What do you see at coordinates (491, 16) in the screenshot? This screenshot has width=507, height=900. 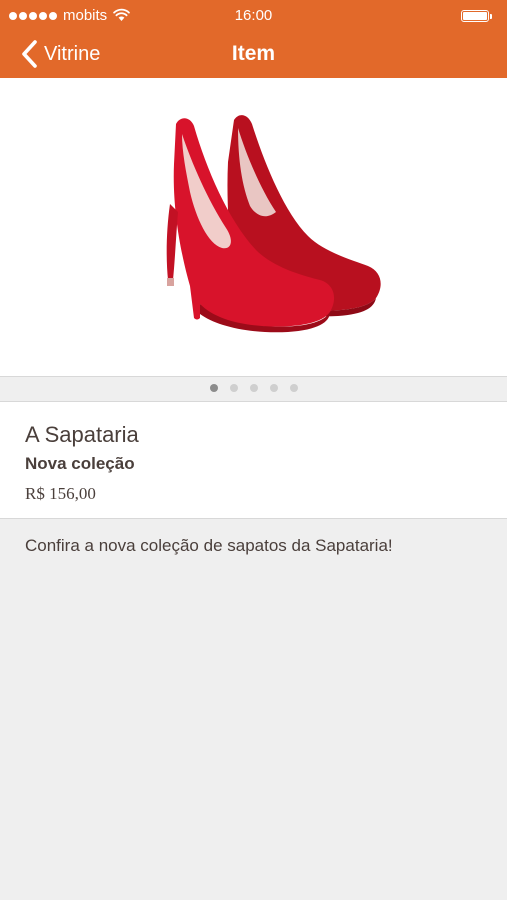 I see `battery-tip` at bounding box center [491, 16].